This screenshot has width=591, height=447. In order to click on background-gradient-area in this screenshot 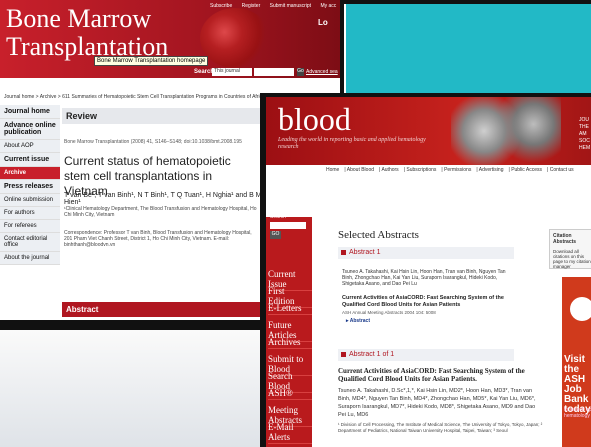, I will do `click(132, 388)`.